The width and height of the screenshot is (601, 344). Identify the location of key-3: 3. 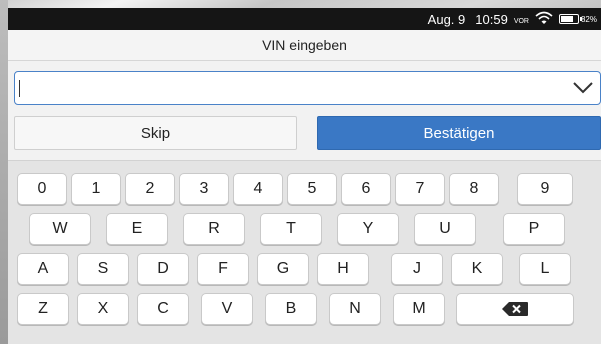
(204, 189).